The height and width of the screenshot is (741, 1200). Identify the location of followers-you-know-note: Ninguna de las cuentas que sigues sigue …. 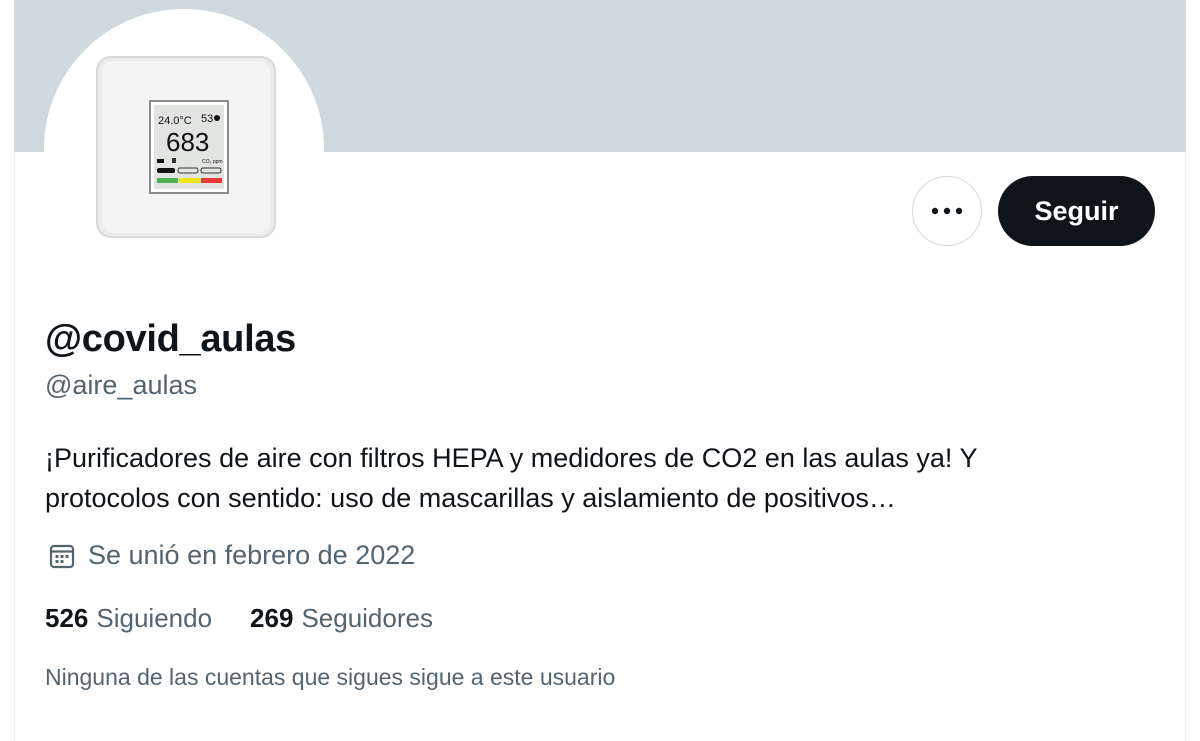
(330, 677).